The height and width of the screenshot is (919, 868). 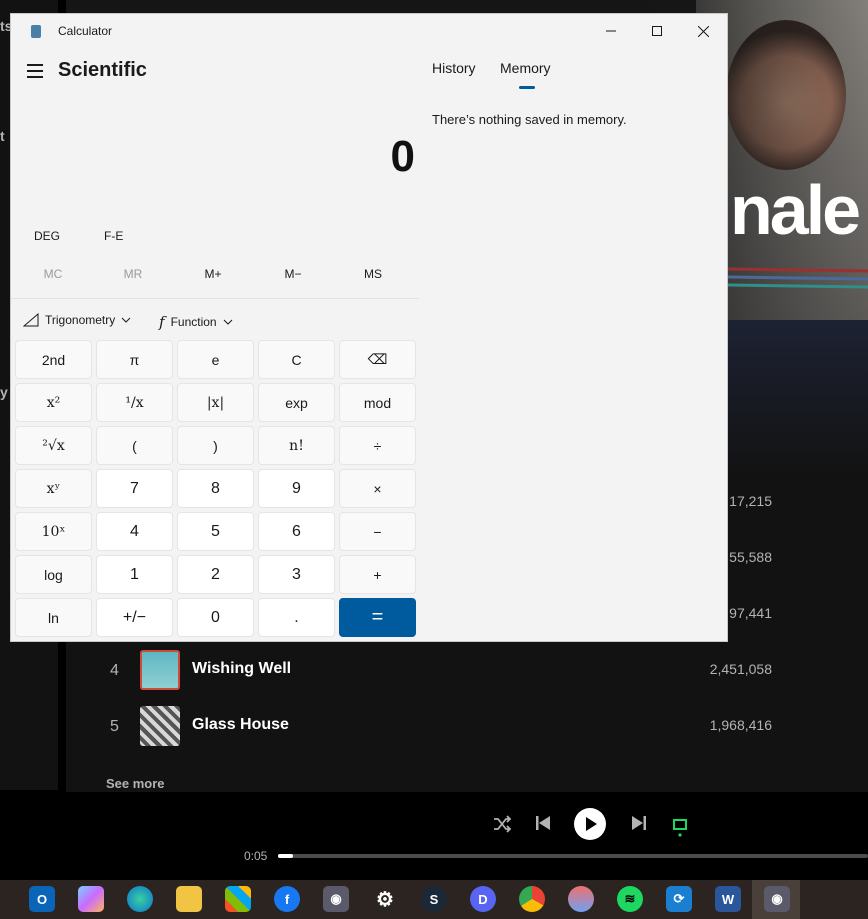 I want to click on taskbar: O f ◉ ⚙ S D ≋ ⟳ W ◉, so click(x=434, y=899).